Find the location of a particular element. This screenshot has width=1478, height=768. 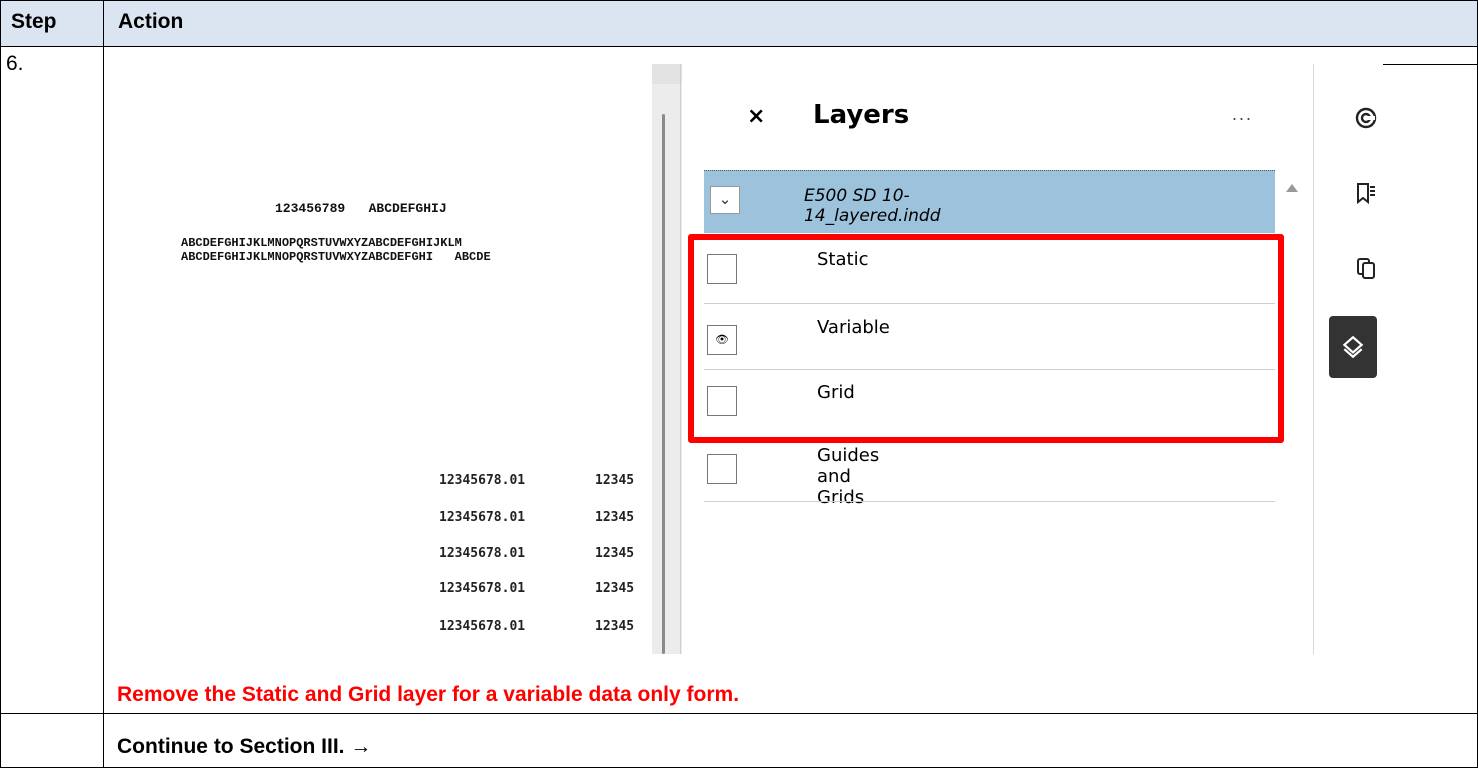

layer-name-guides-and-grids: Guides and Grids is located at coordinates (848, 476).